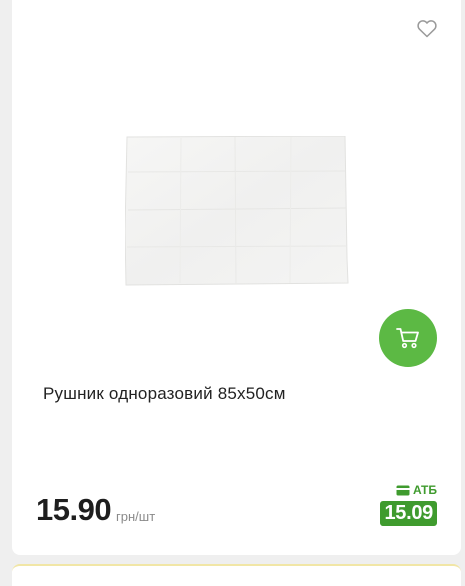  Describe the element at coordinates (408, 513) in the screenshot. I see `loyalty-price-value: 15.09` at that location.